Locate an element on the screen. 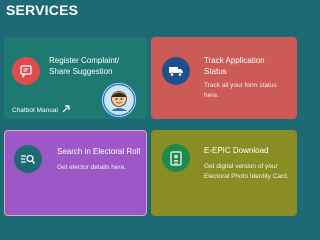 The height and width of the screenshot is (240, 320). card-title-line: Status is located at coordinates (215, 71).